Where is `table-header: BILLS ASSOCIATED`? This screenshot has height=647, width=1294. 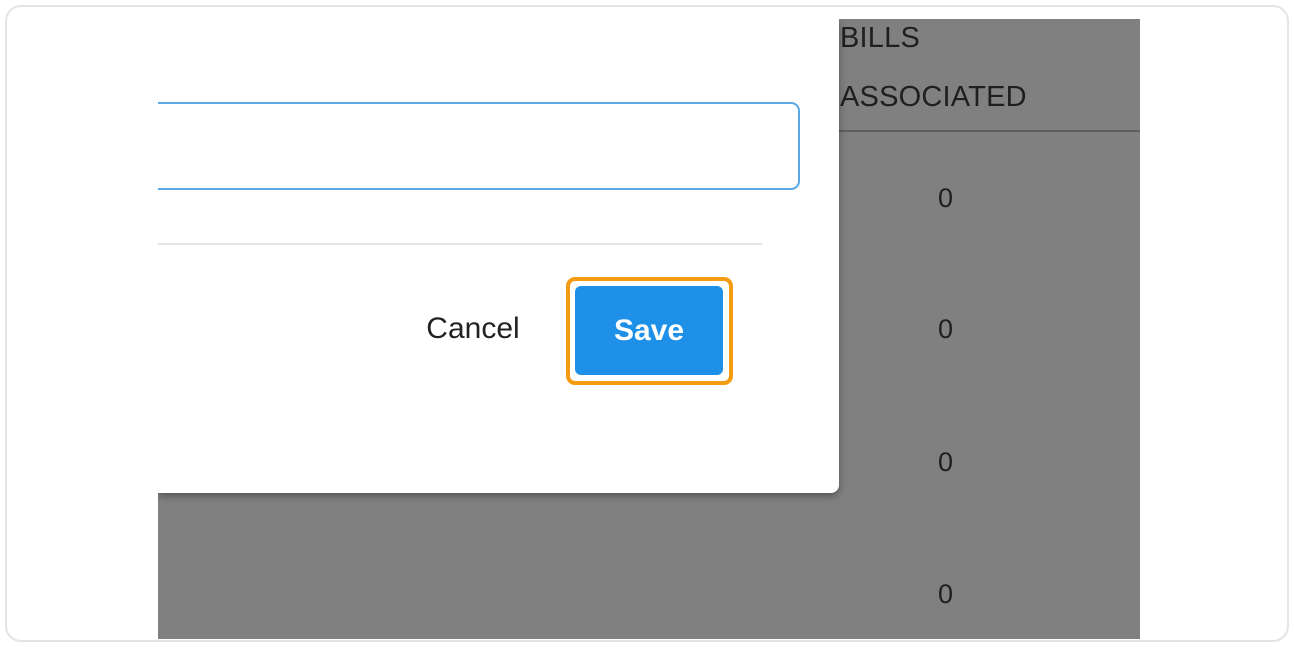
table-header: BILLS ASSOCIATED is located at coordinates (989, 75).